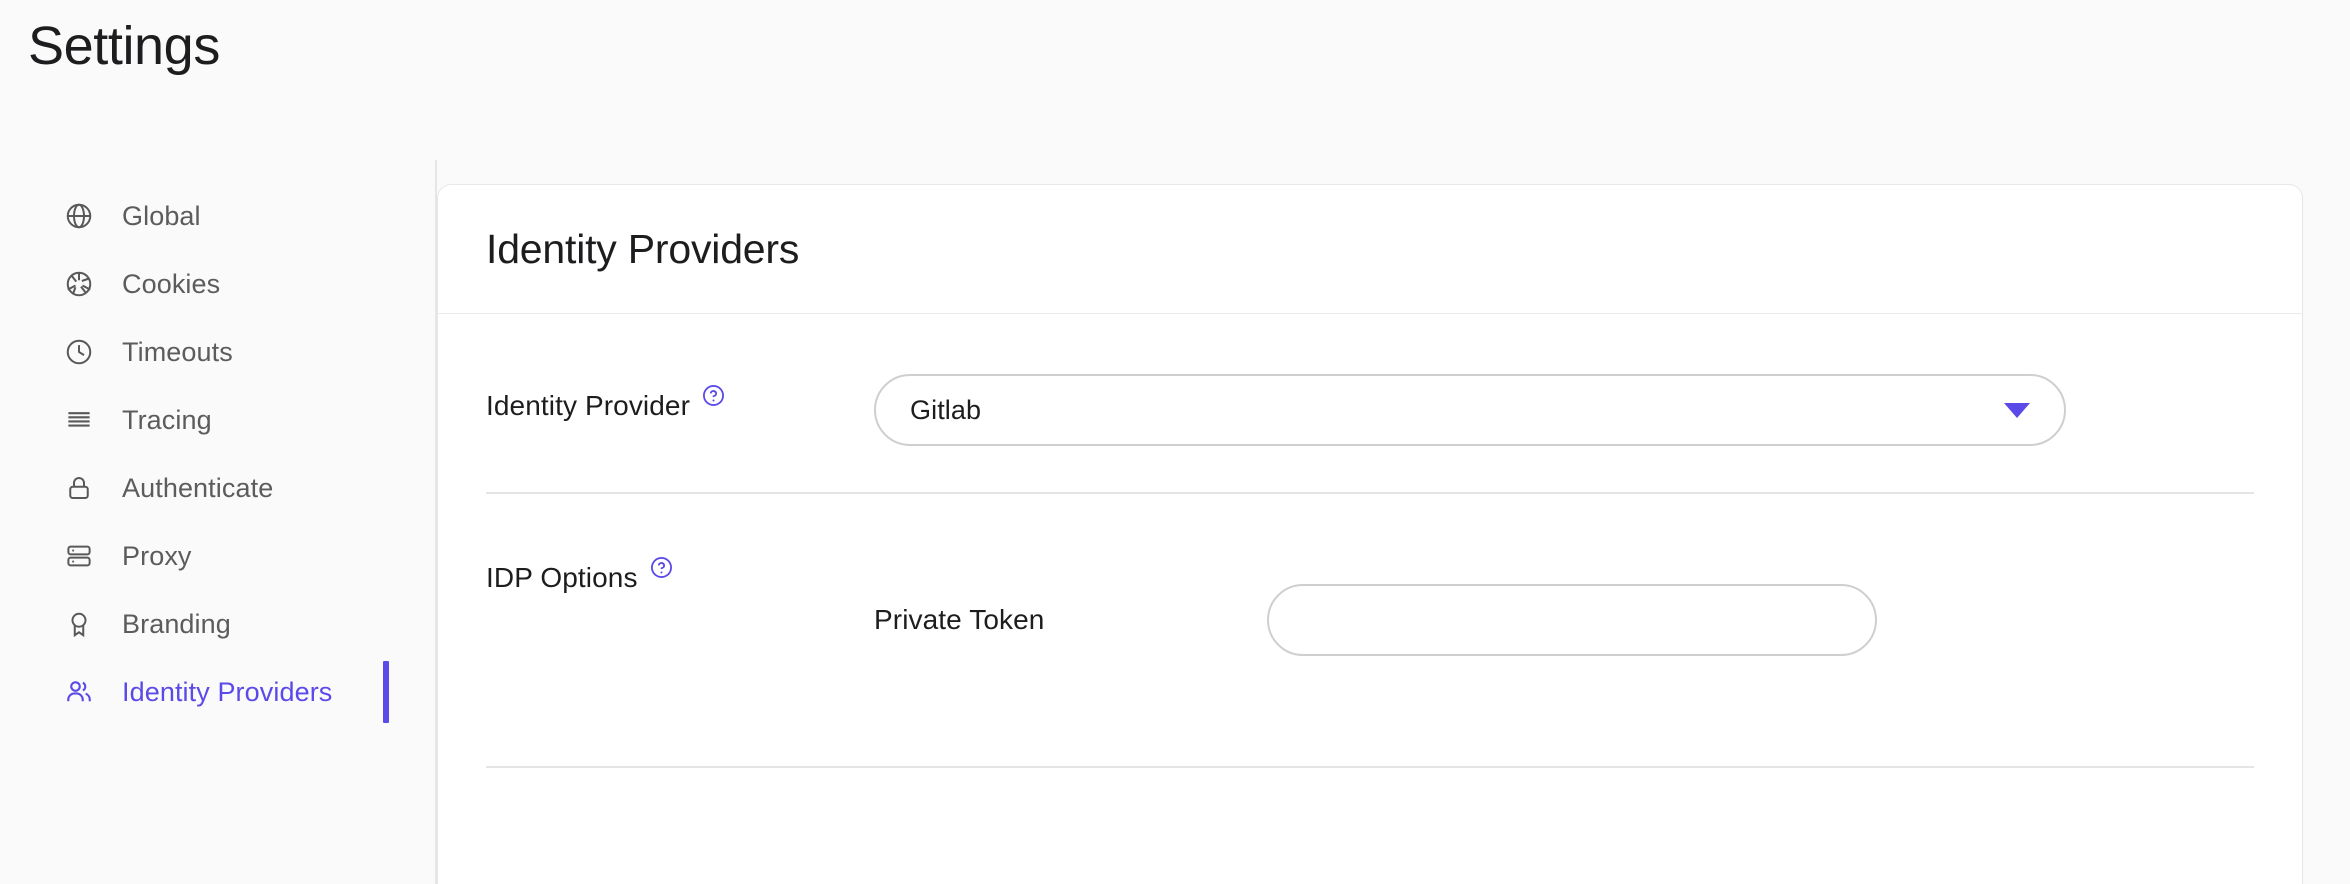 Image resolution: width=2350 pixels, height=884 pixels. I want to click on identity-provider-label-group: Identity Provider, so click(605, 403).